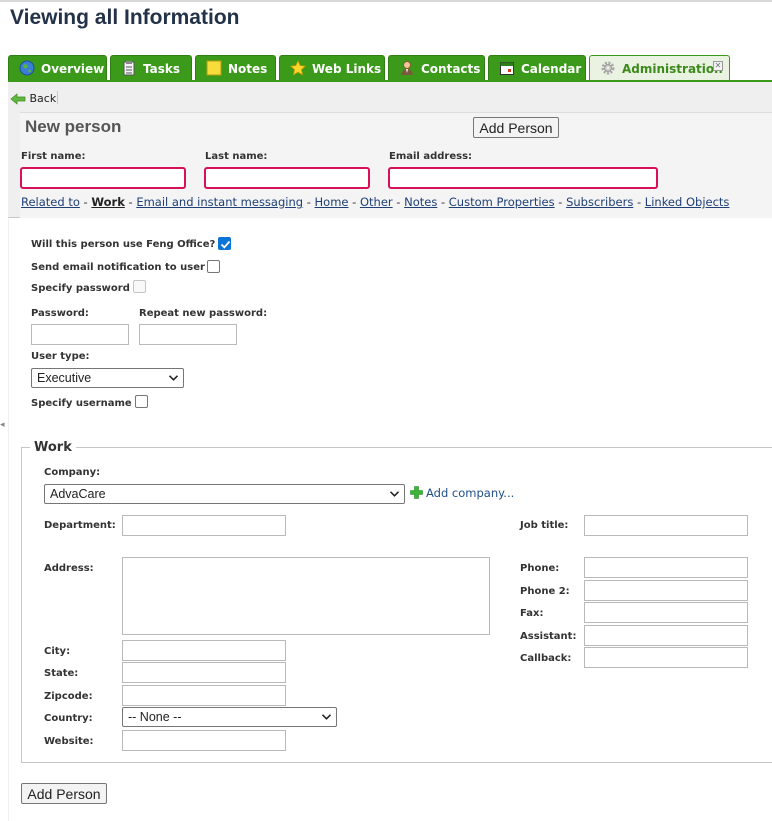  Describe the element at coordinates (213, 266) in the screenshot. I see `send-email-checkbox` at that location.